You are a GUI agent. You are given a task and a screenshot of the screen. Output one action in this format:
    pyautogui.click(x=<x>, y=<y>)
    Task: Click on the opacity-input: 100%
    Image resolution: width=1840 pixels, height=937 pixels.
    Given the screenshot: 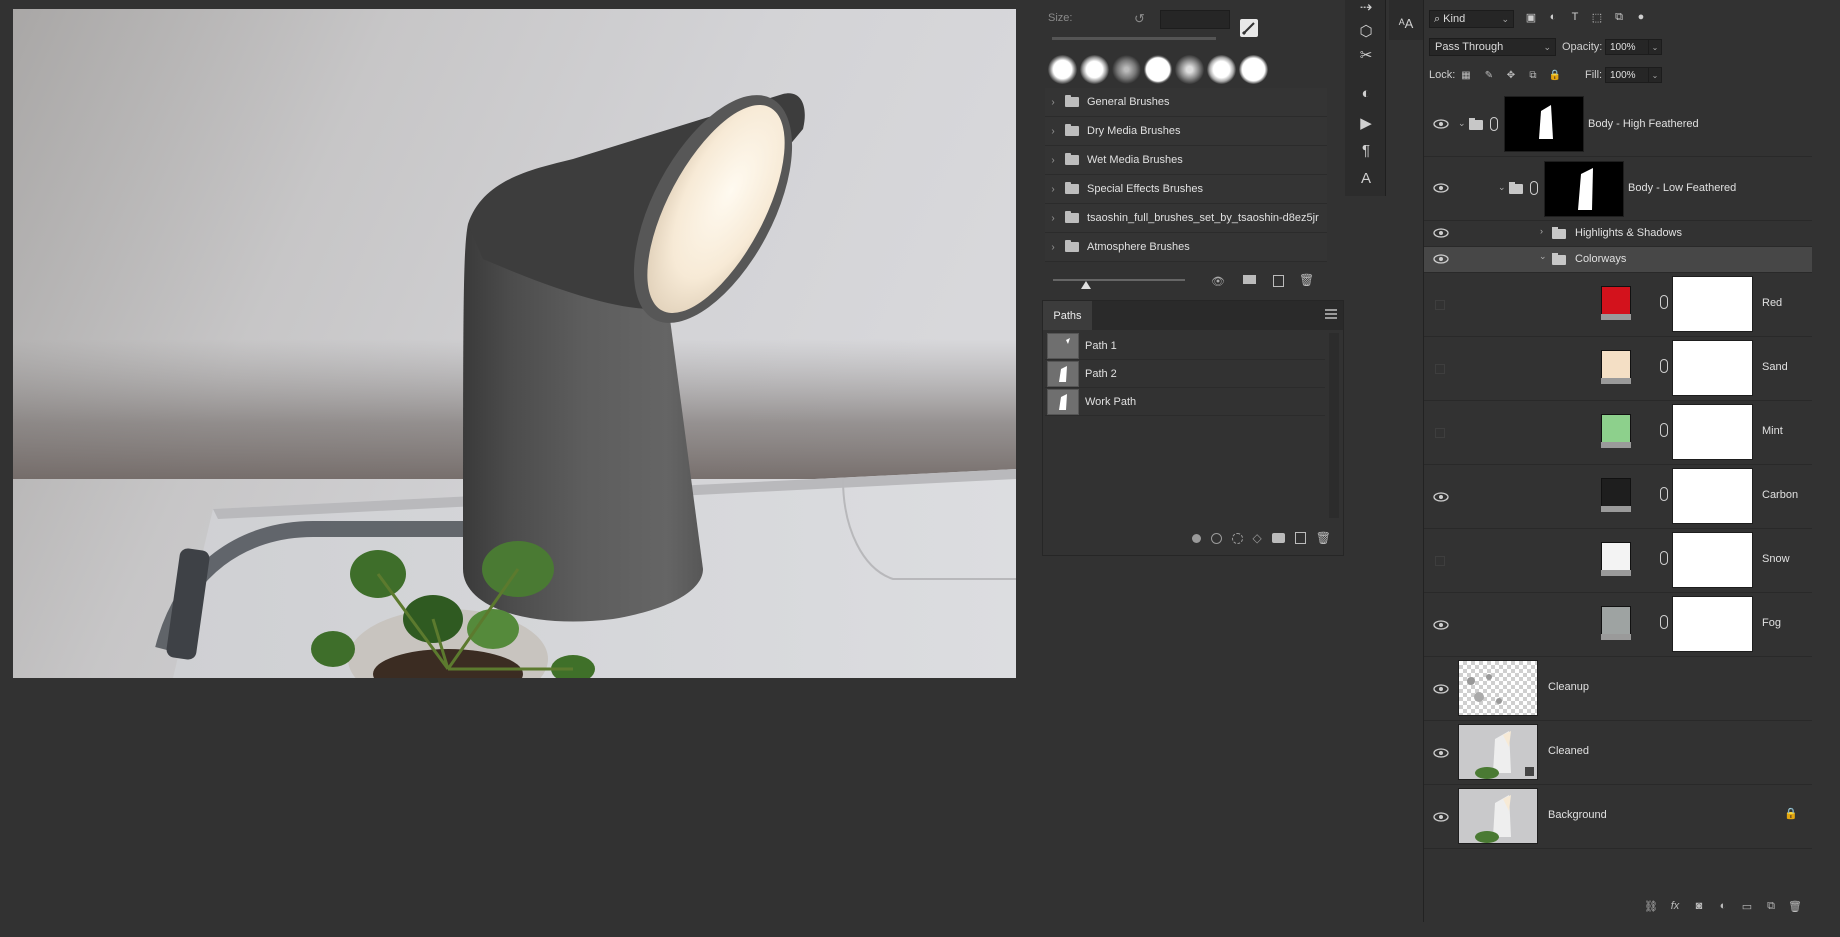 What is the action you would take?
    pyautogui.click(x=1627, y=47)
    